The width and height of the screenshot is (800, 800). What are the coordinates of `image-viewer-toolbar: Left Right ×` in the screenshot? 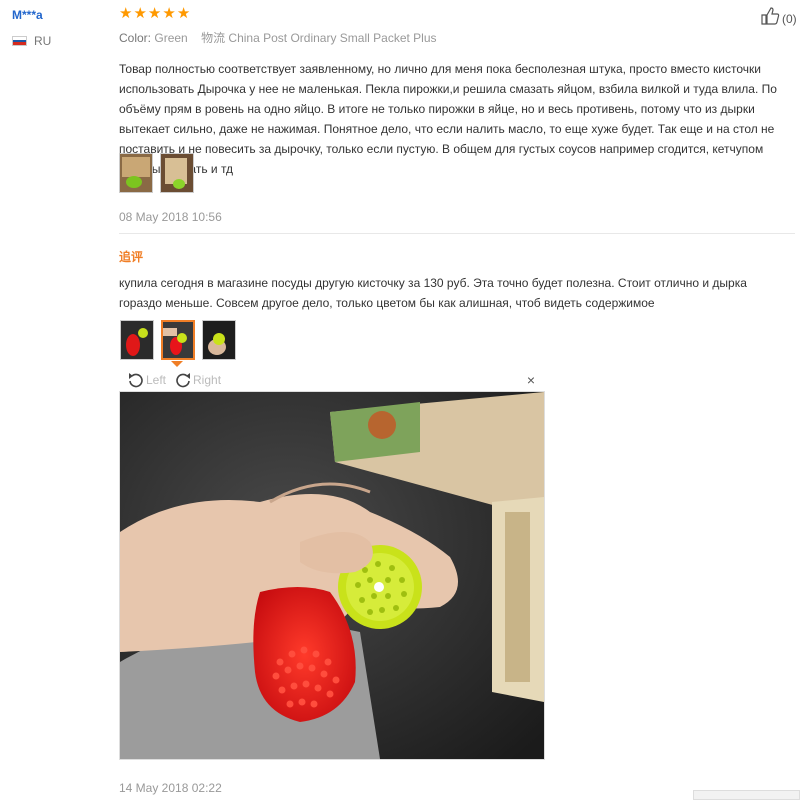 It's located at (332, 380).